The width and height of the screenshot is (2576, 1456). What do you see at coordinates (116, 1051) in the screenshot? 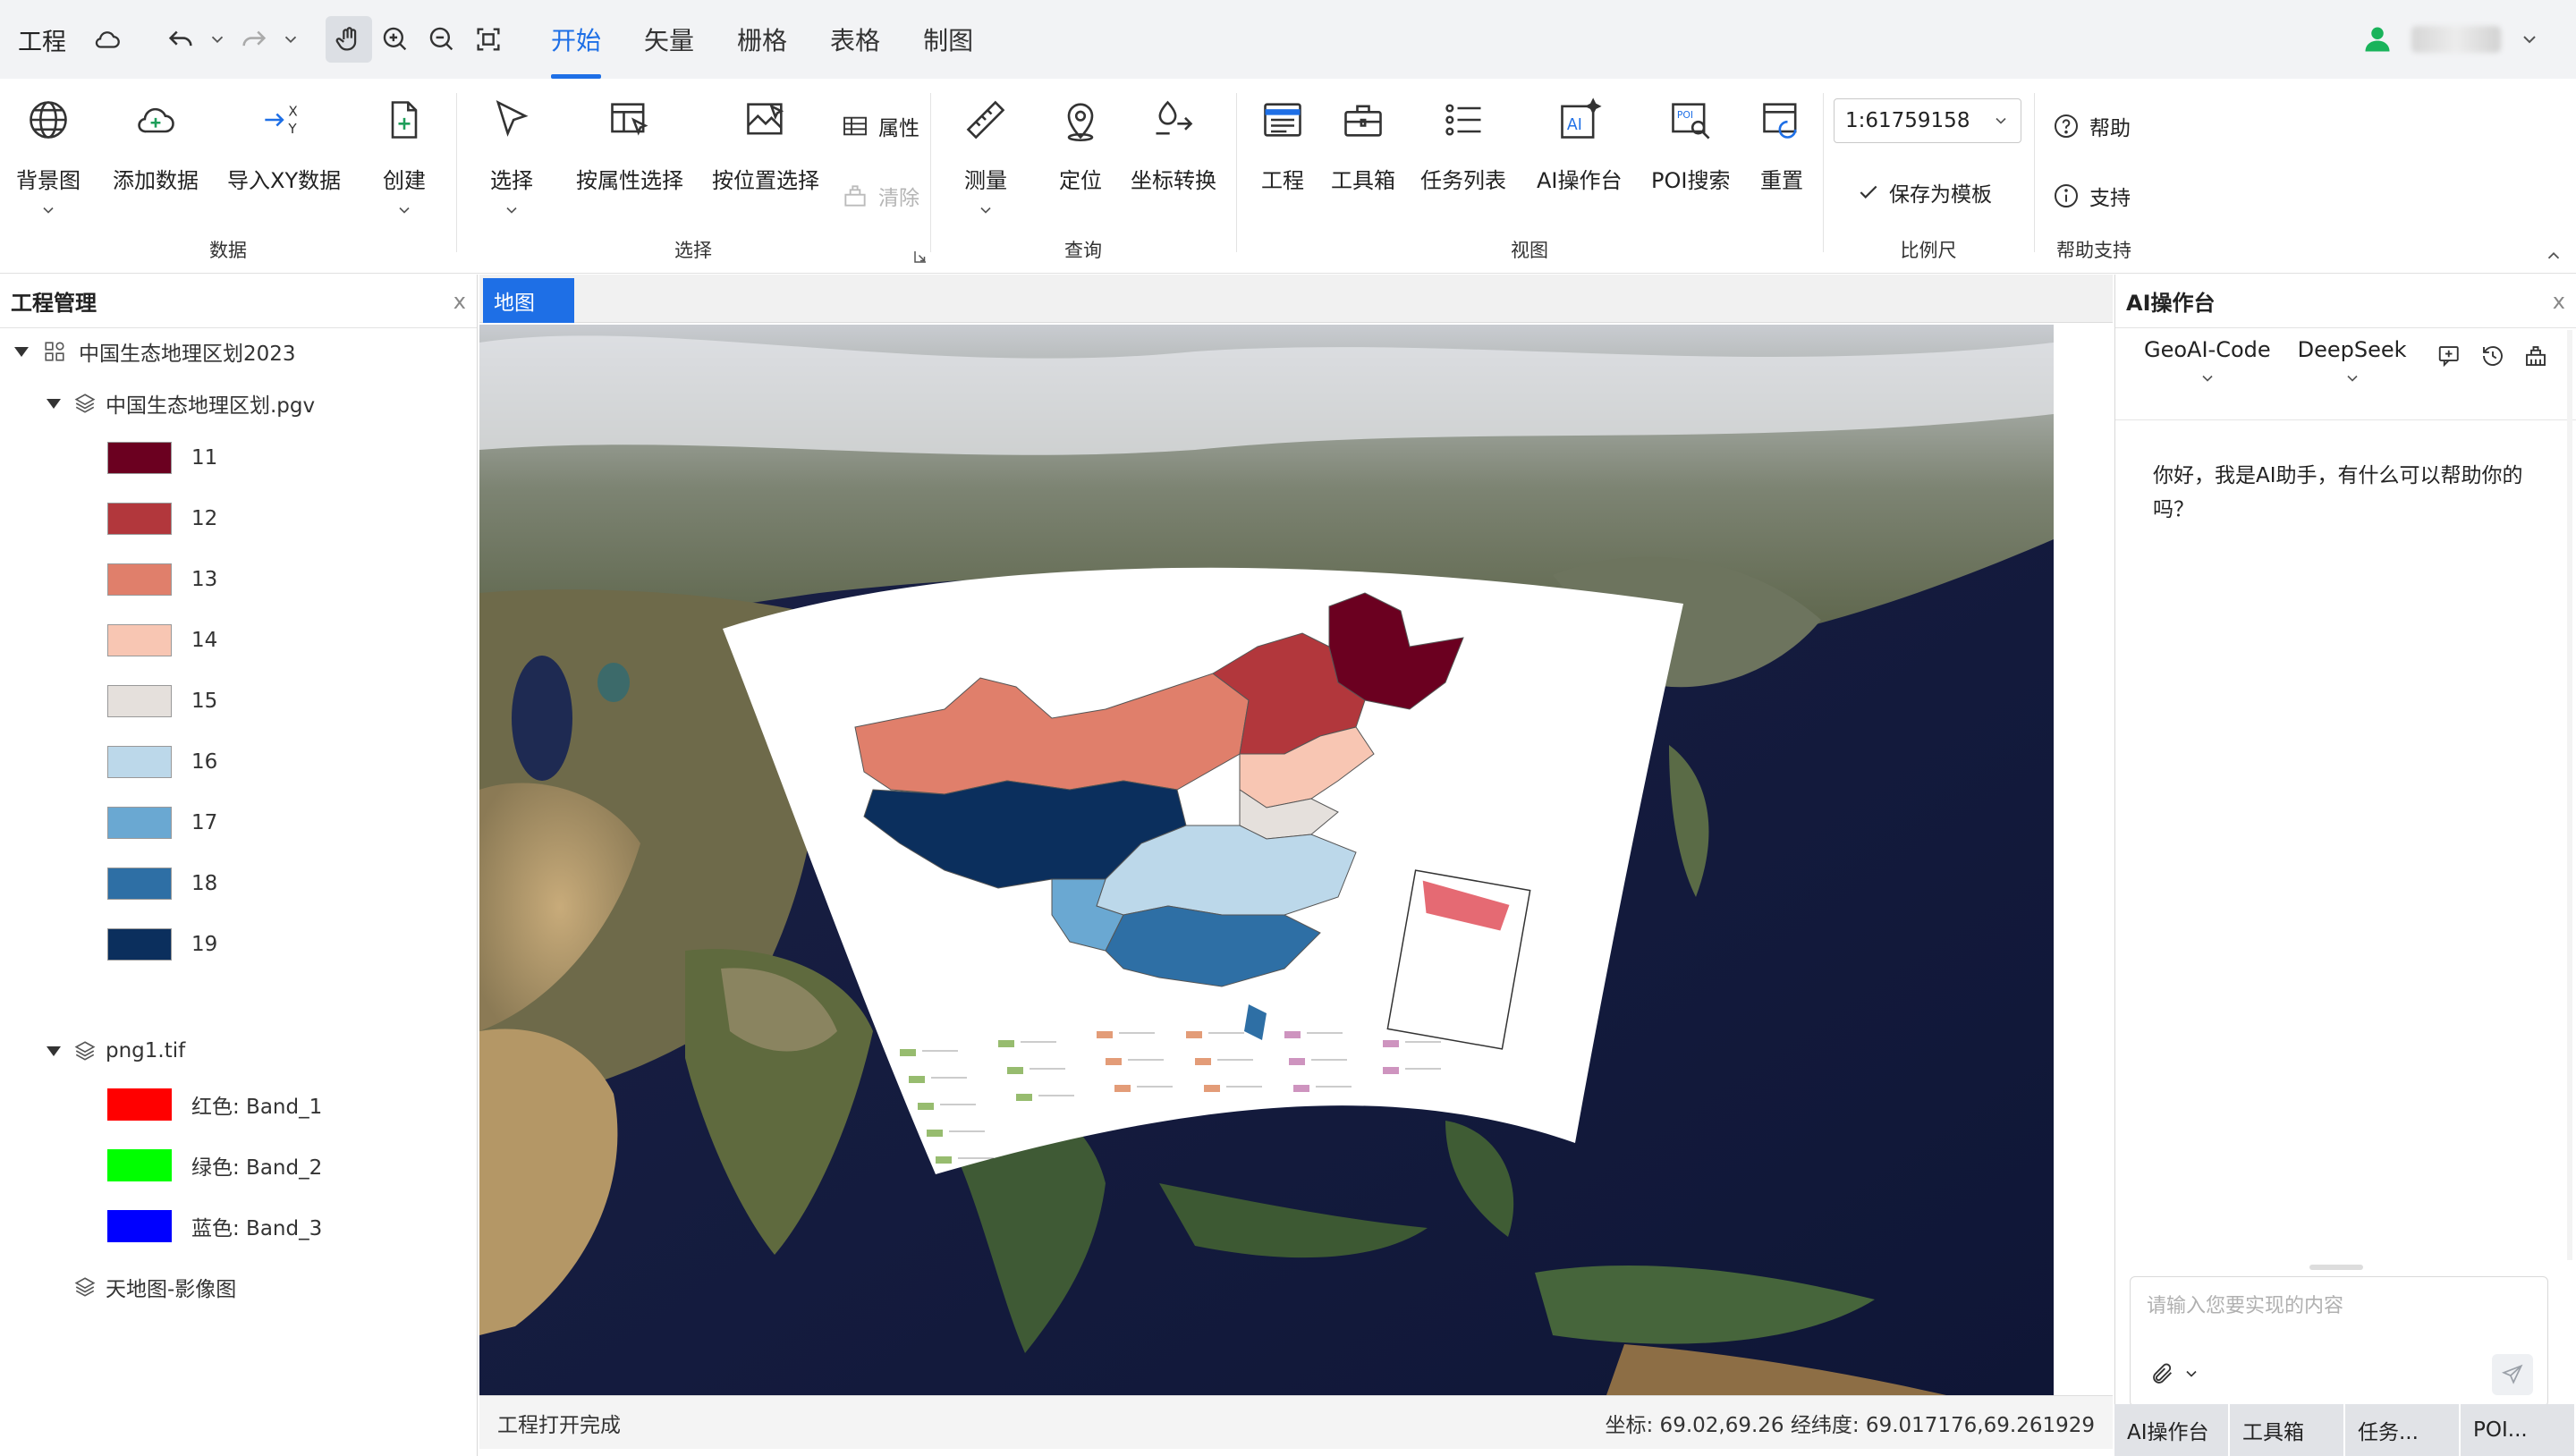
I see `tree-layer-tif: png1.tif` at bounding box center [116, 1051].